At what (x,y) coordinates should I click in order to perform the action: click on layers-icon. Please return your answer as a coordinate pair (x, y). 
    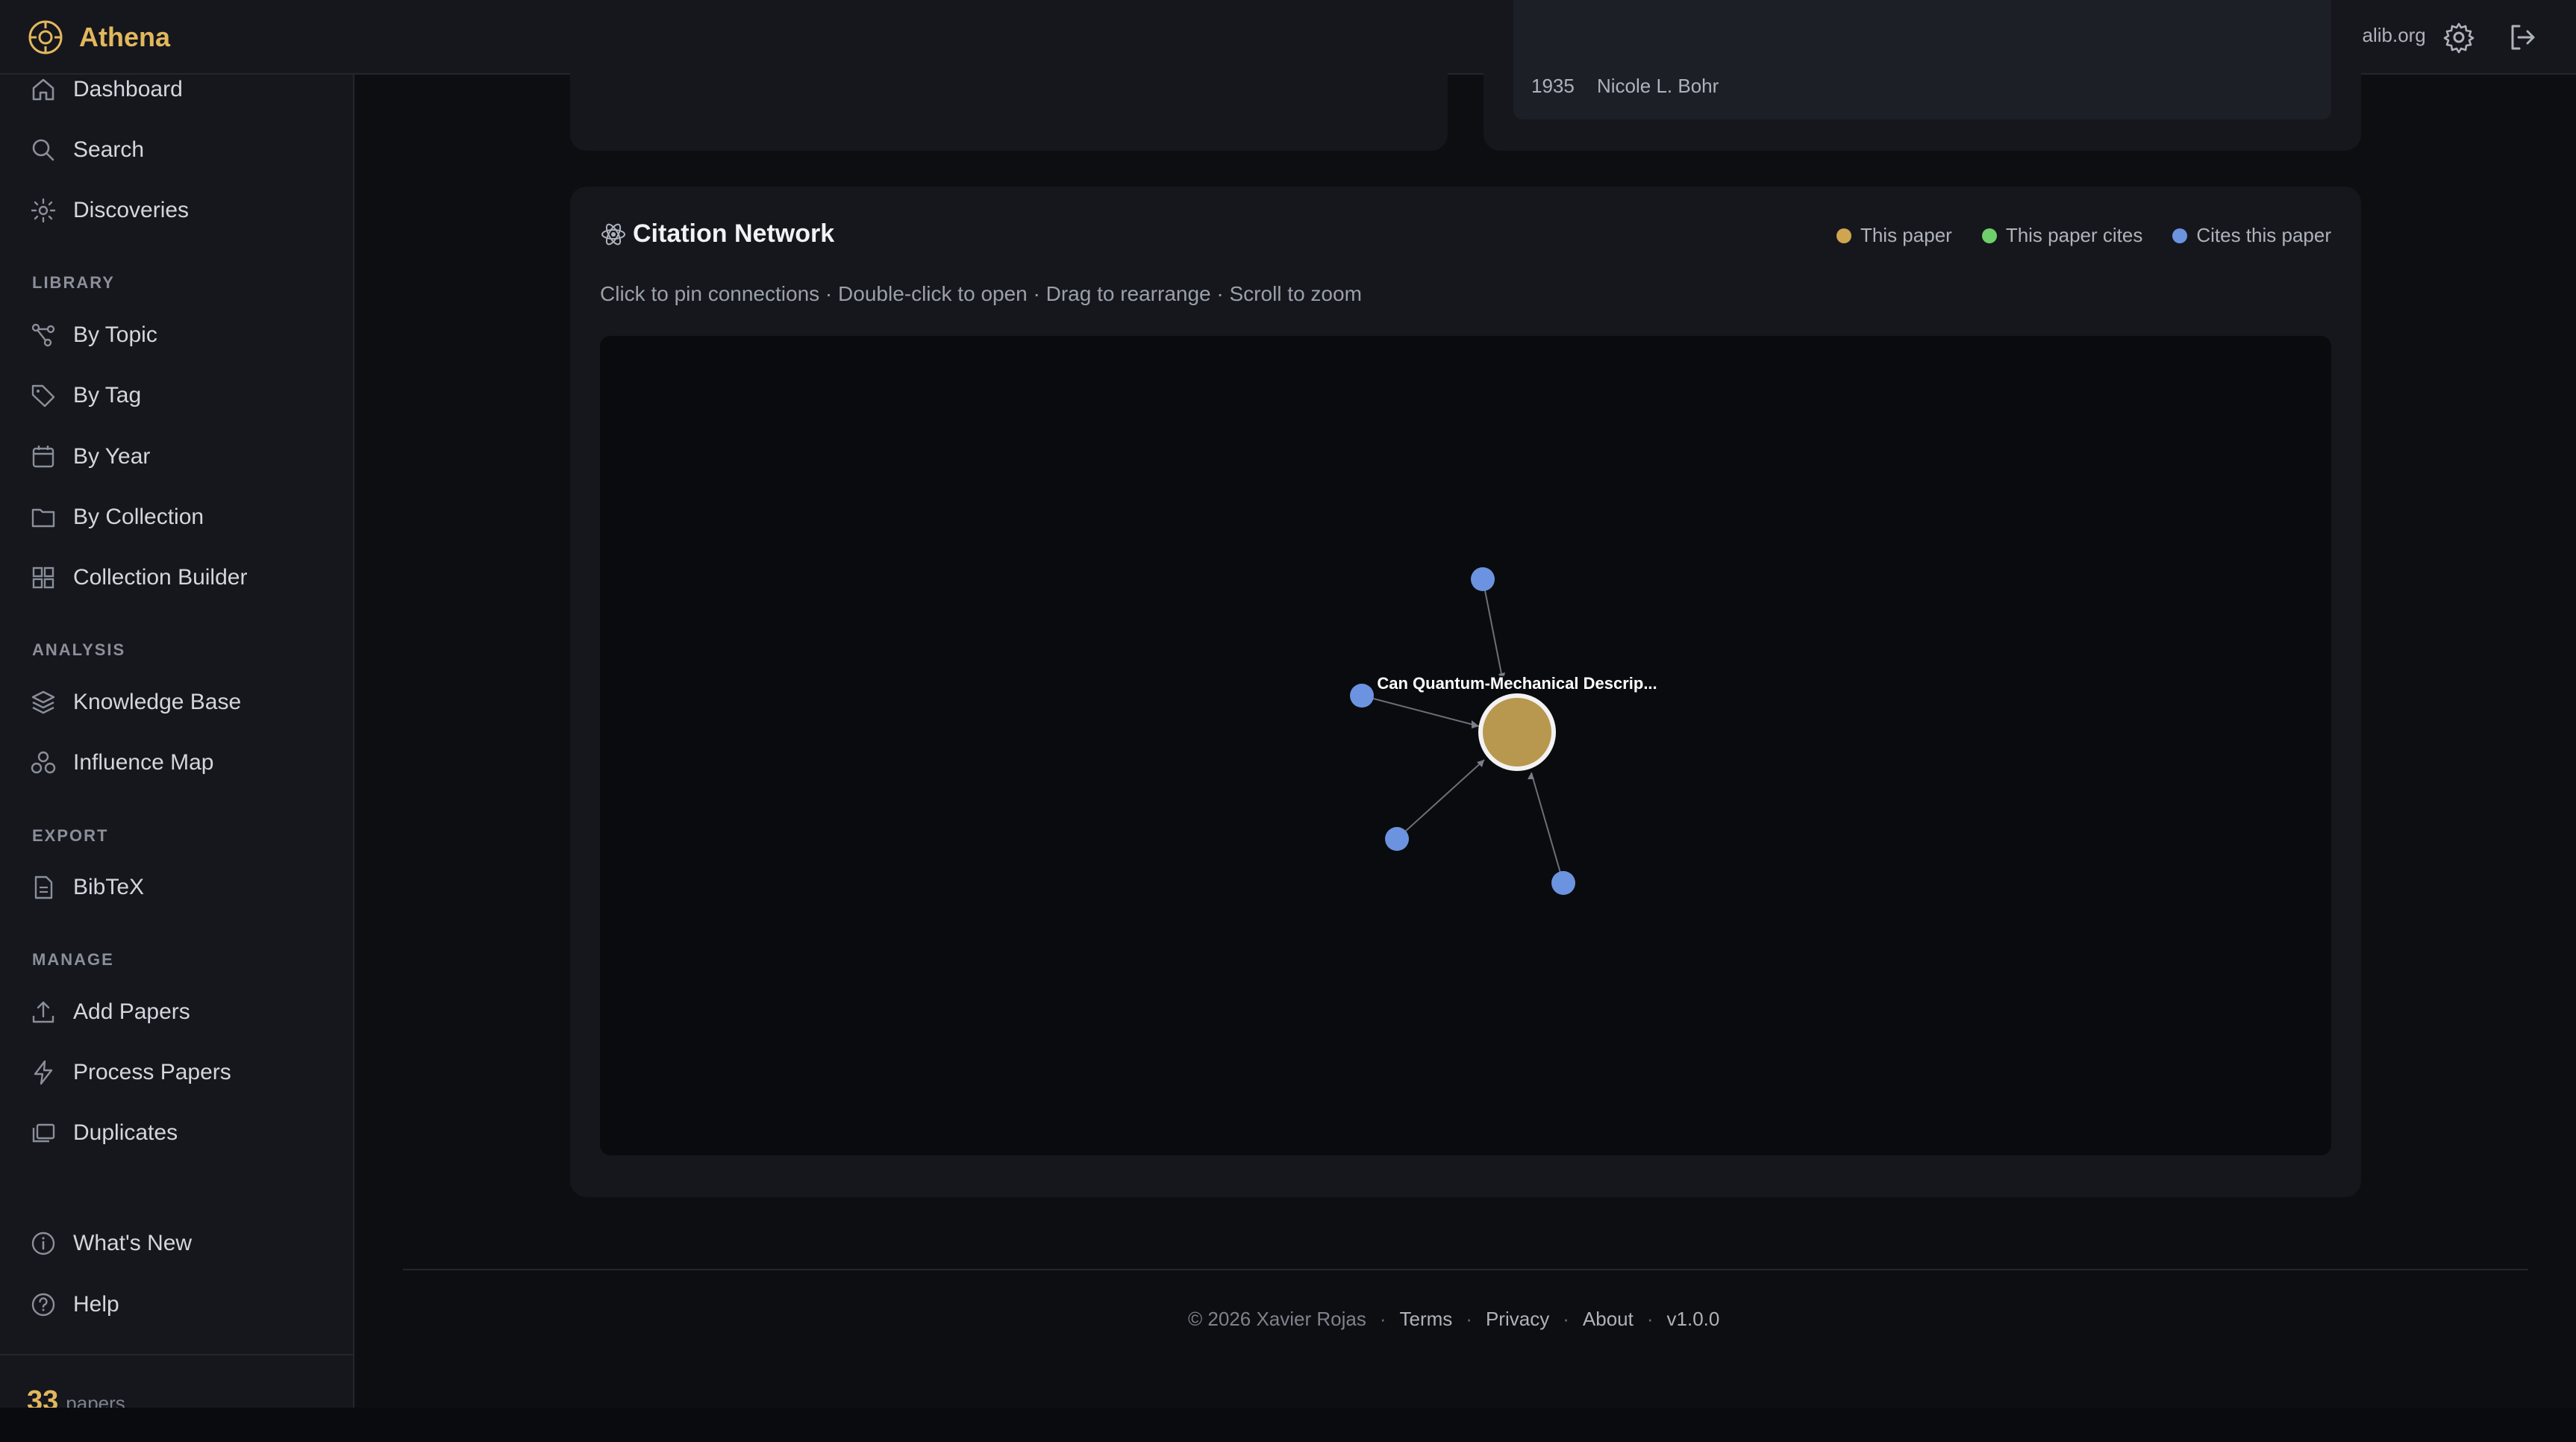
    Looking at the image, I should click on (43, 702).